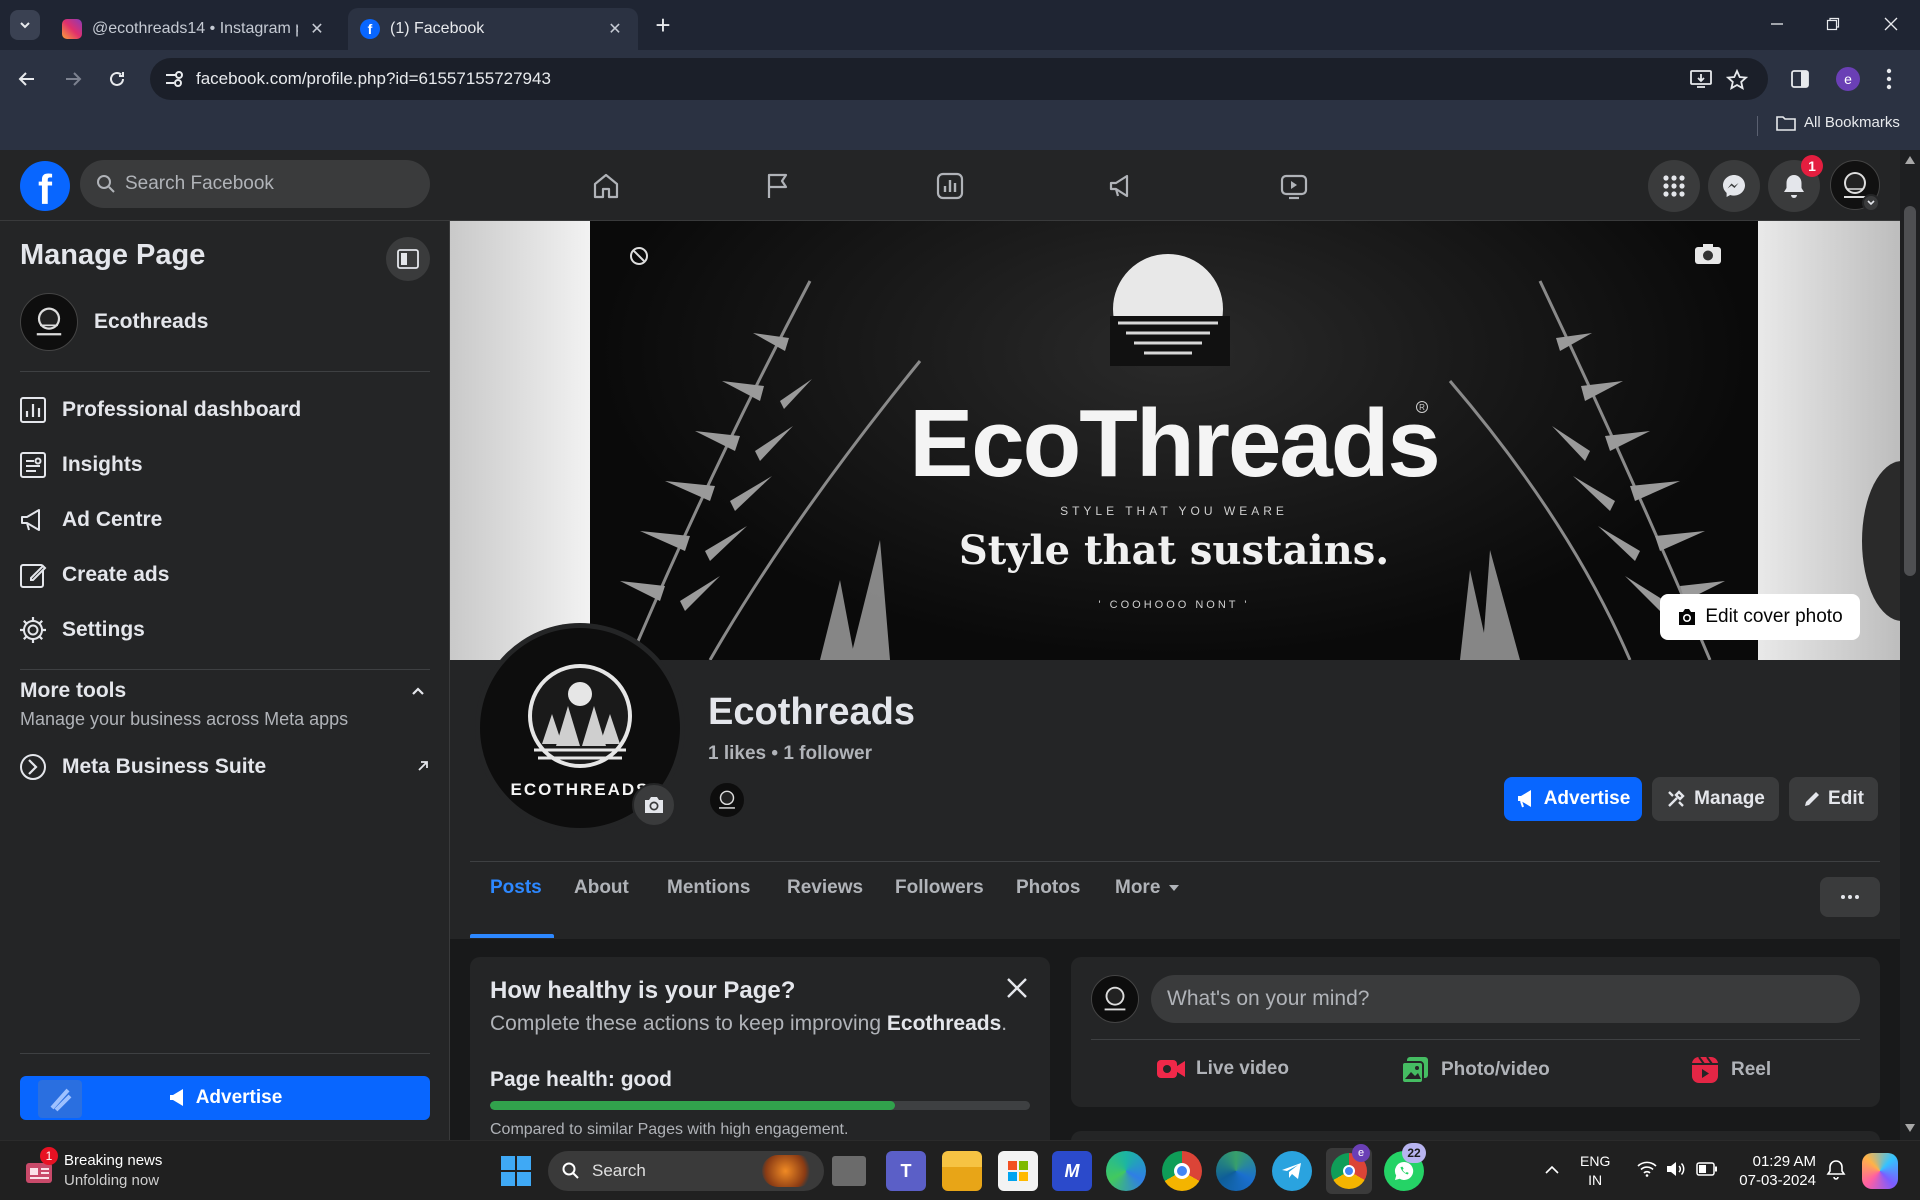 This screenshot has height=1200, width=1920. I want to click on nav-video, so click(1294, 186).